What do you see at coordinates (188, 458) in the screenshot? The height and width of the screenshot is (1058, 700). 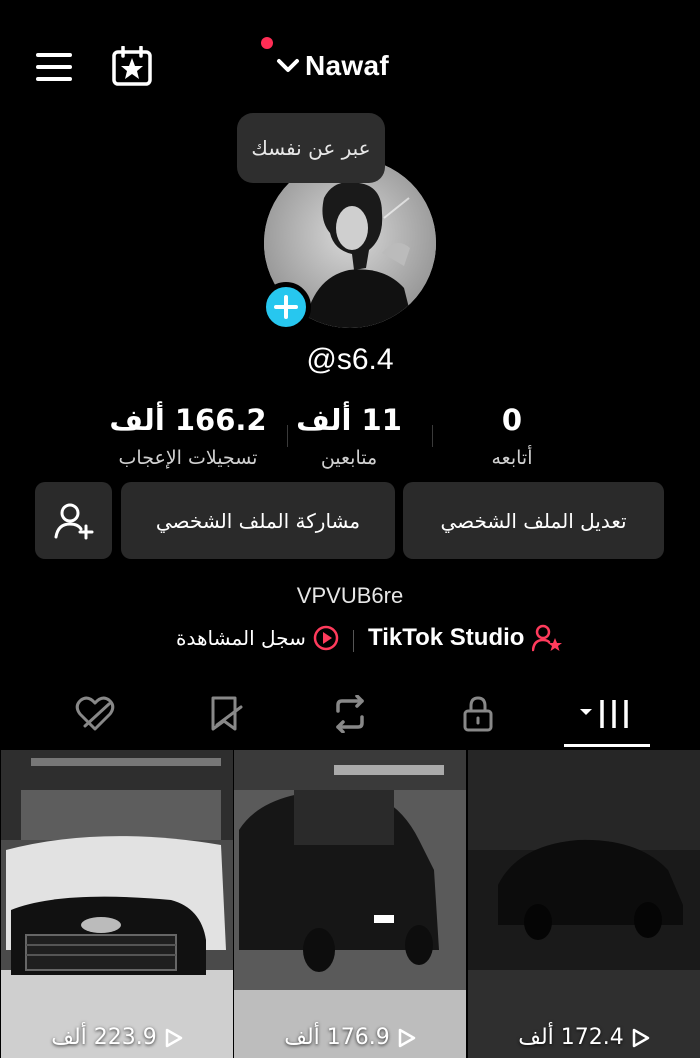 I see `stat-likes-label: تسجيلات الإعجاب` at bounding box center [188, 458].